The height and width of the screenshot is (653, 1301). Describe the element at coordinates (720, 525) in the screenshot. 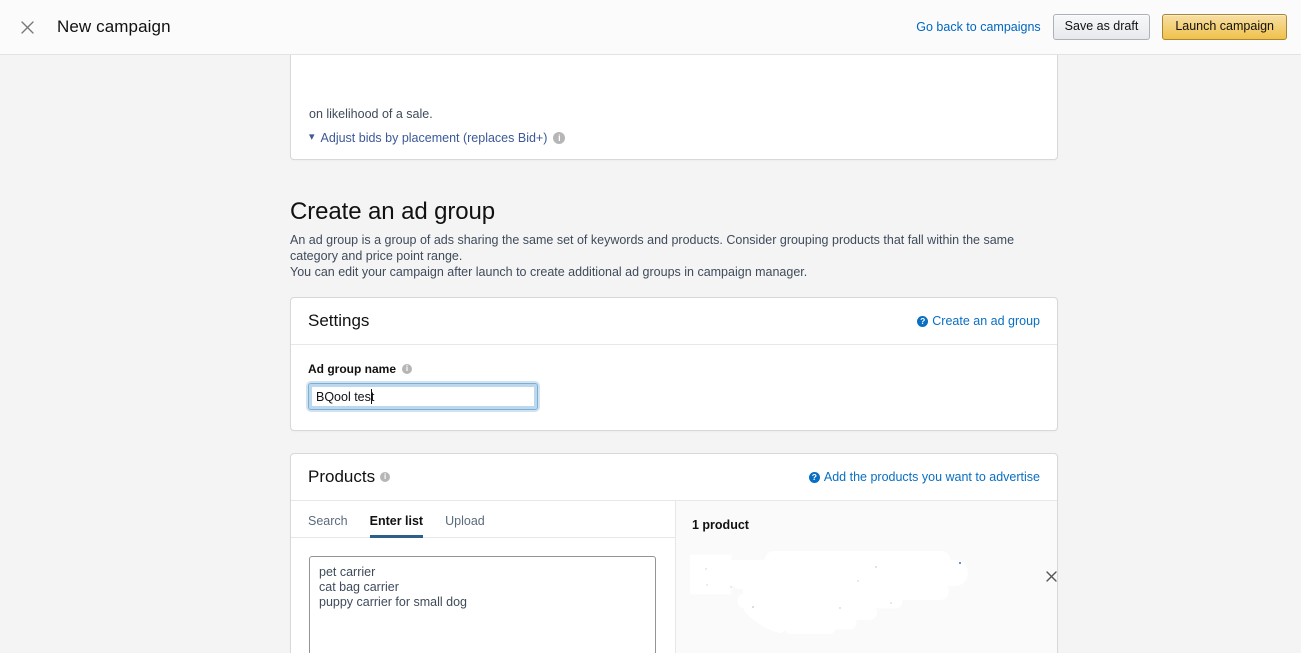

I see `product-count-label: 1 product` at that location.